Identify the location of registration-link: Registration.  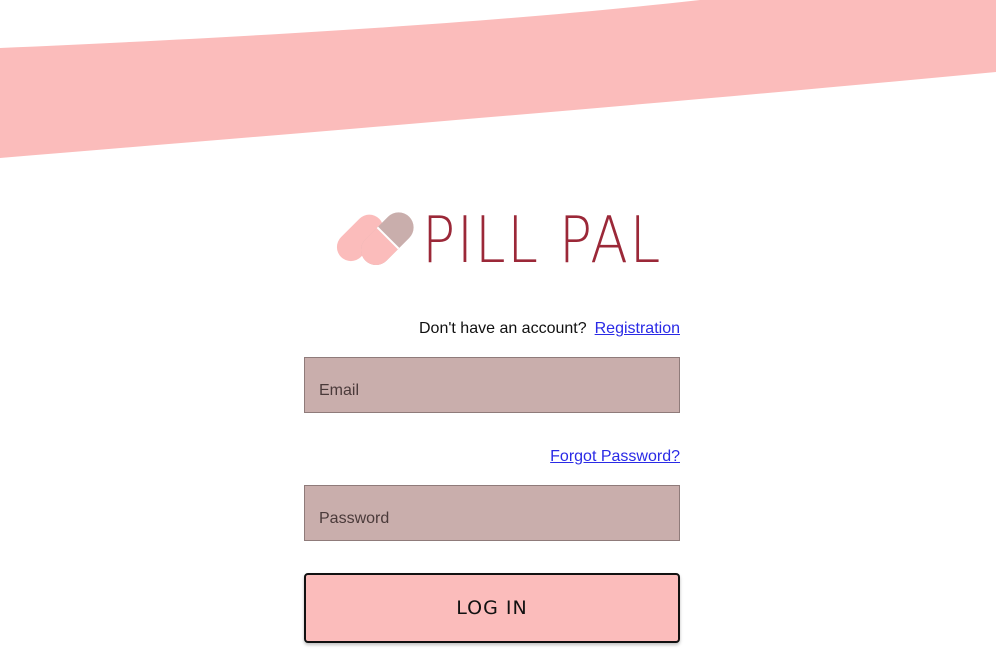
(637, 328).